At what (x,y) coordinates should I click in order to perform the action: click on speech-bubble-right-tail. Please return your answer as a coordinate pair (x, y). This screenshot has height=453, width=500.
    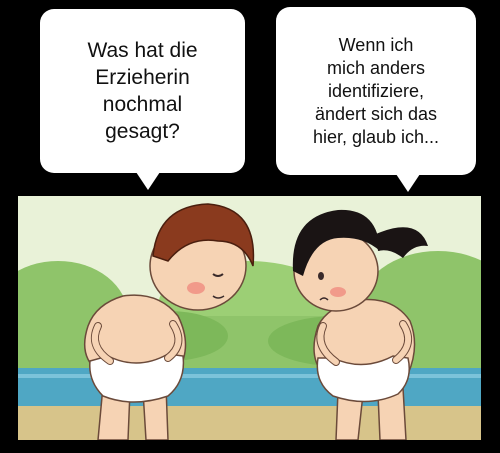
    Looking at the image, I should click on (408, 183).